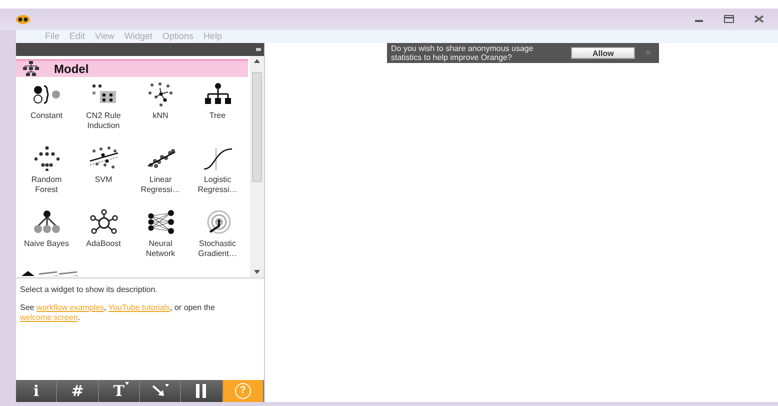 The height and width of the screenshot is (406, 778). What do you see at coordinates (118, 313) in the screenshot?
I see `help-paragraph: See workflow examples, YouTube tutorials, or open the welcome screen.` at bounding box center [118, 313].